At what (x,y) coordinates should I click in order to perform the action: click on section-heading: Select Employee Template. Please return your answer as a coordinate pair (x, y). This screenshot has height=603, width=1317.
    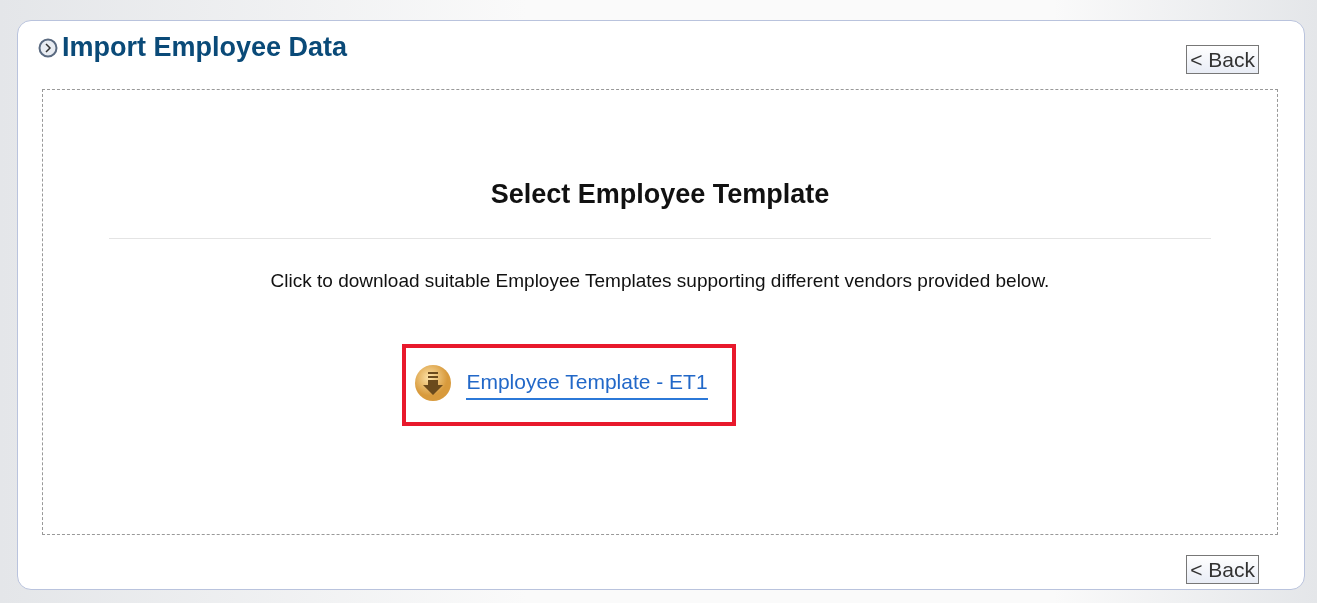
    Looking at the image, I should click on (660, 194).